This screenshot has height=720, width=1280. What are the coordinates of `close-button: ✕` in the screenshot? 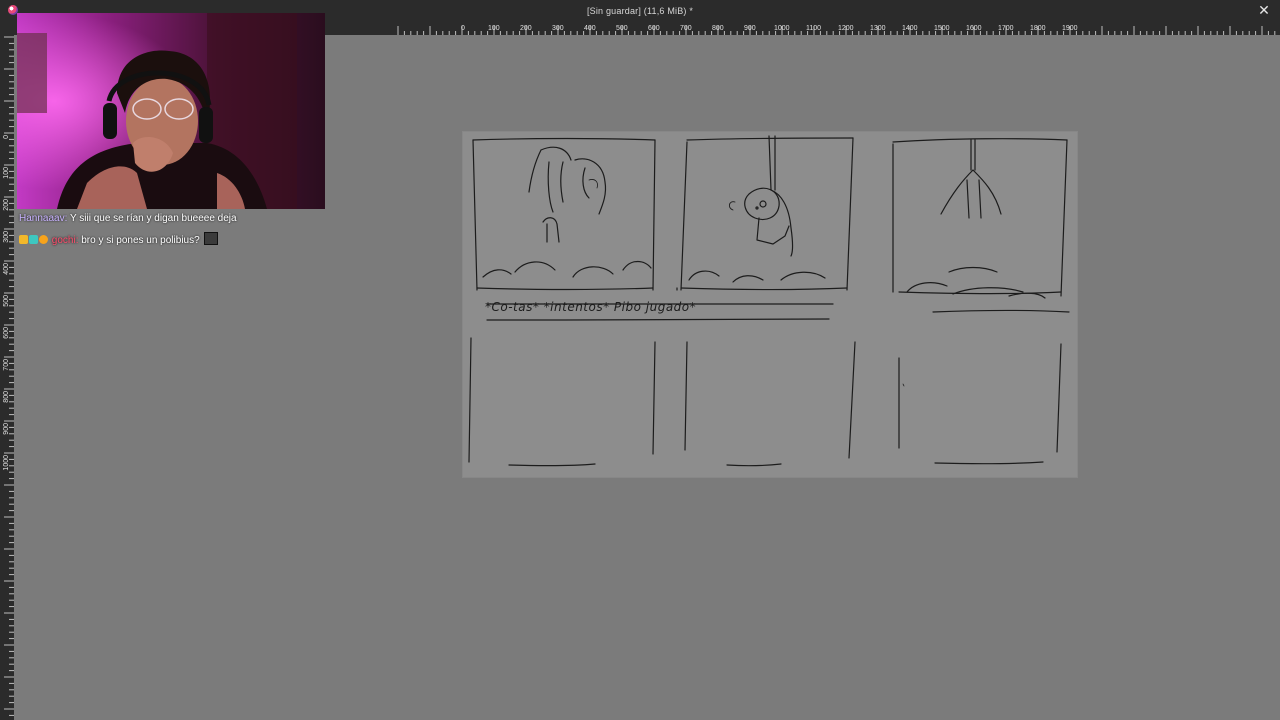 It's located at (1264, 10).